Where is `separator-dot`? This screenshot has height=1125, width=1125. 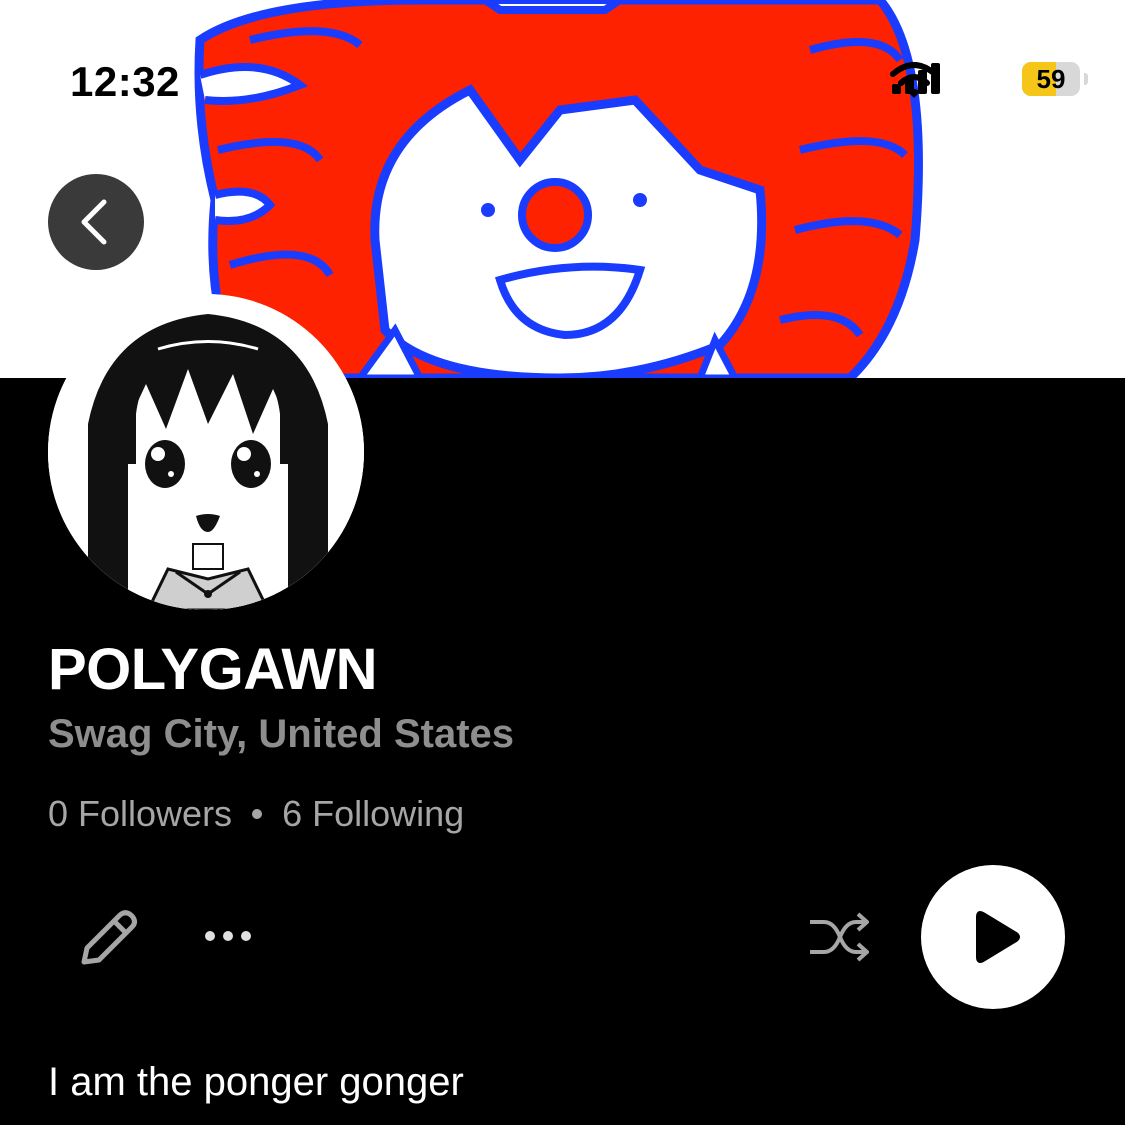 separator-dot is located at coordinates (257, 814).